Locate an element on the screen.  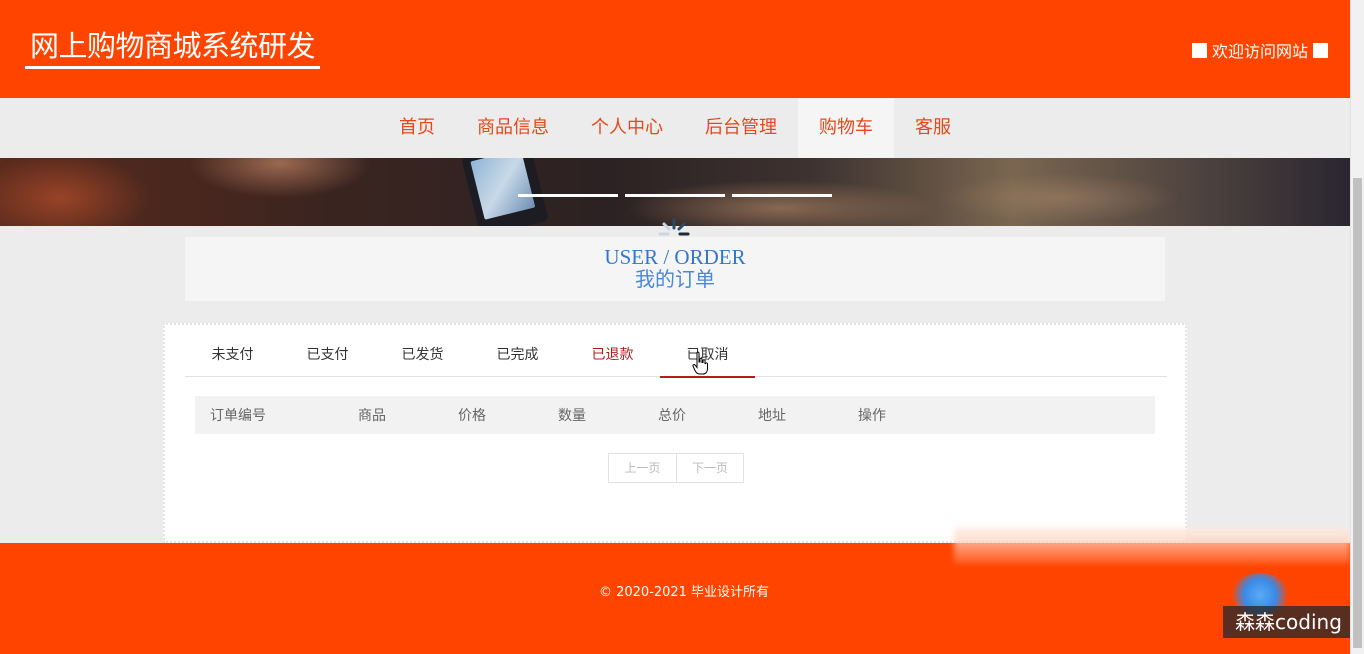
tab-completed: 已完成 is located at coordinates (517, 357).